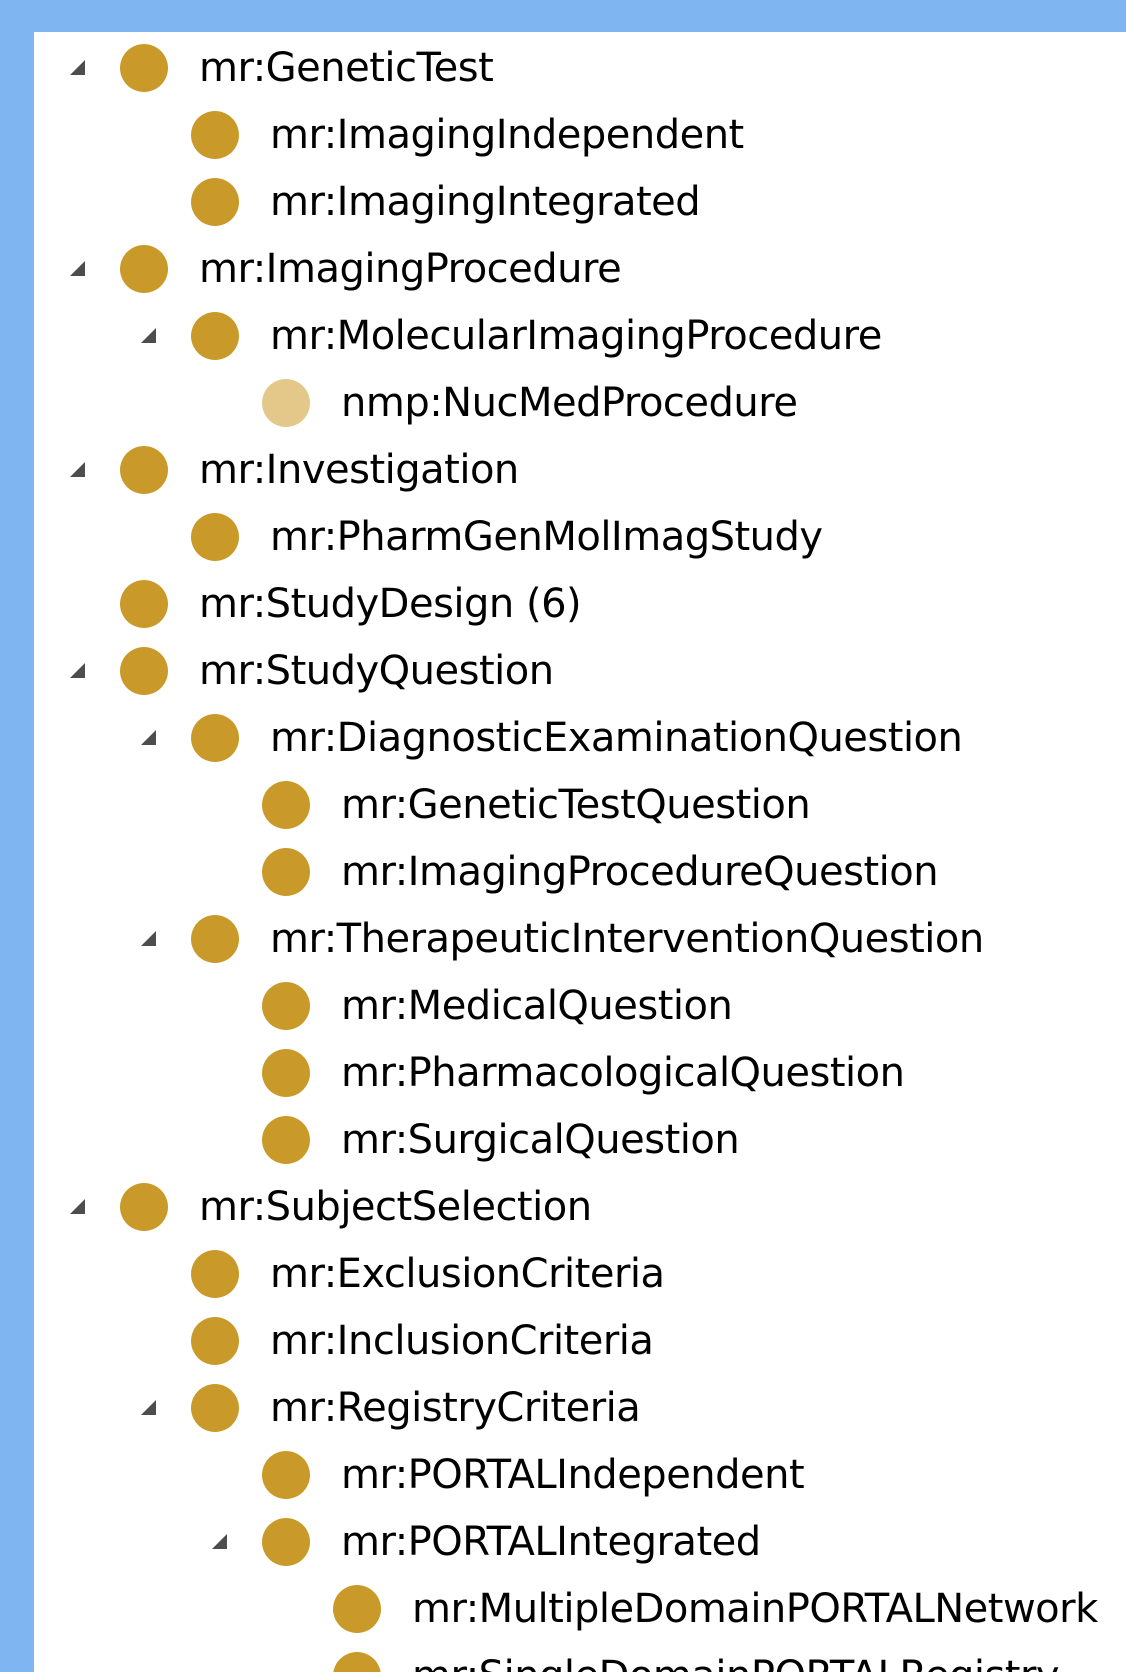 Image resolution: width=1126 pixels, height=1672 pixels. What do you see at coordinates (376, 671) in the screenshot?
I see `tree-node-label: mr:StudyQuestion` at bounding box center [376, 671].